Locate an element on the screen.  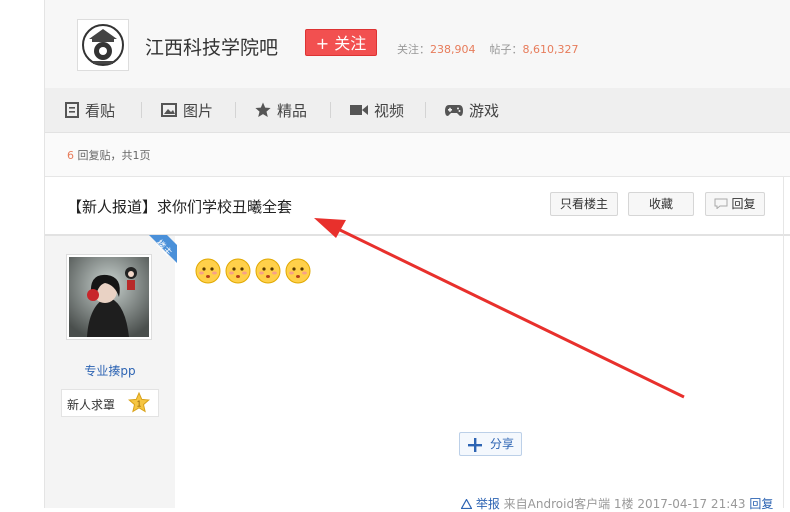
nav-tab-games: 游戏 is located at coordinates (472, 110).